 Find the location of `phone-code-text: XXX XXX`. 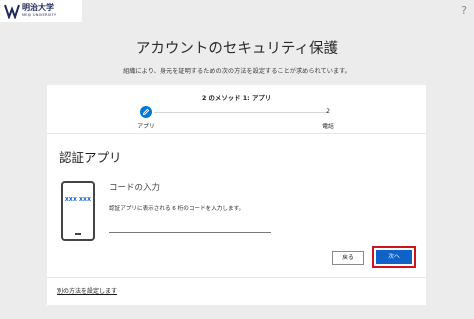

phone-code-text: XXX XXX is located at coordinates (78, 200).